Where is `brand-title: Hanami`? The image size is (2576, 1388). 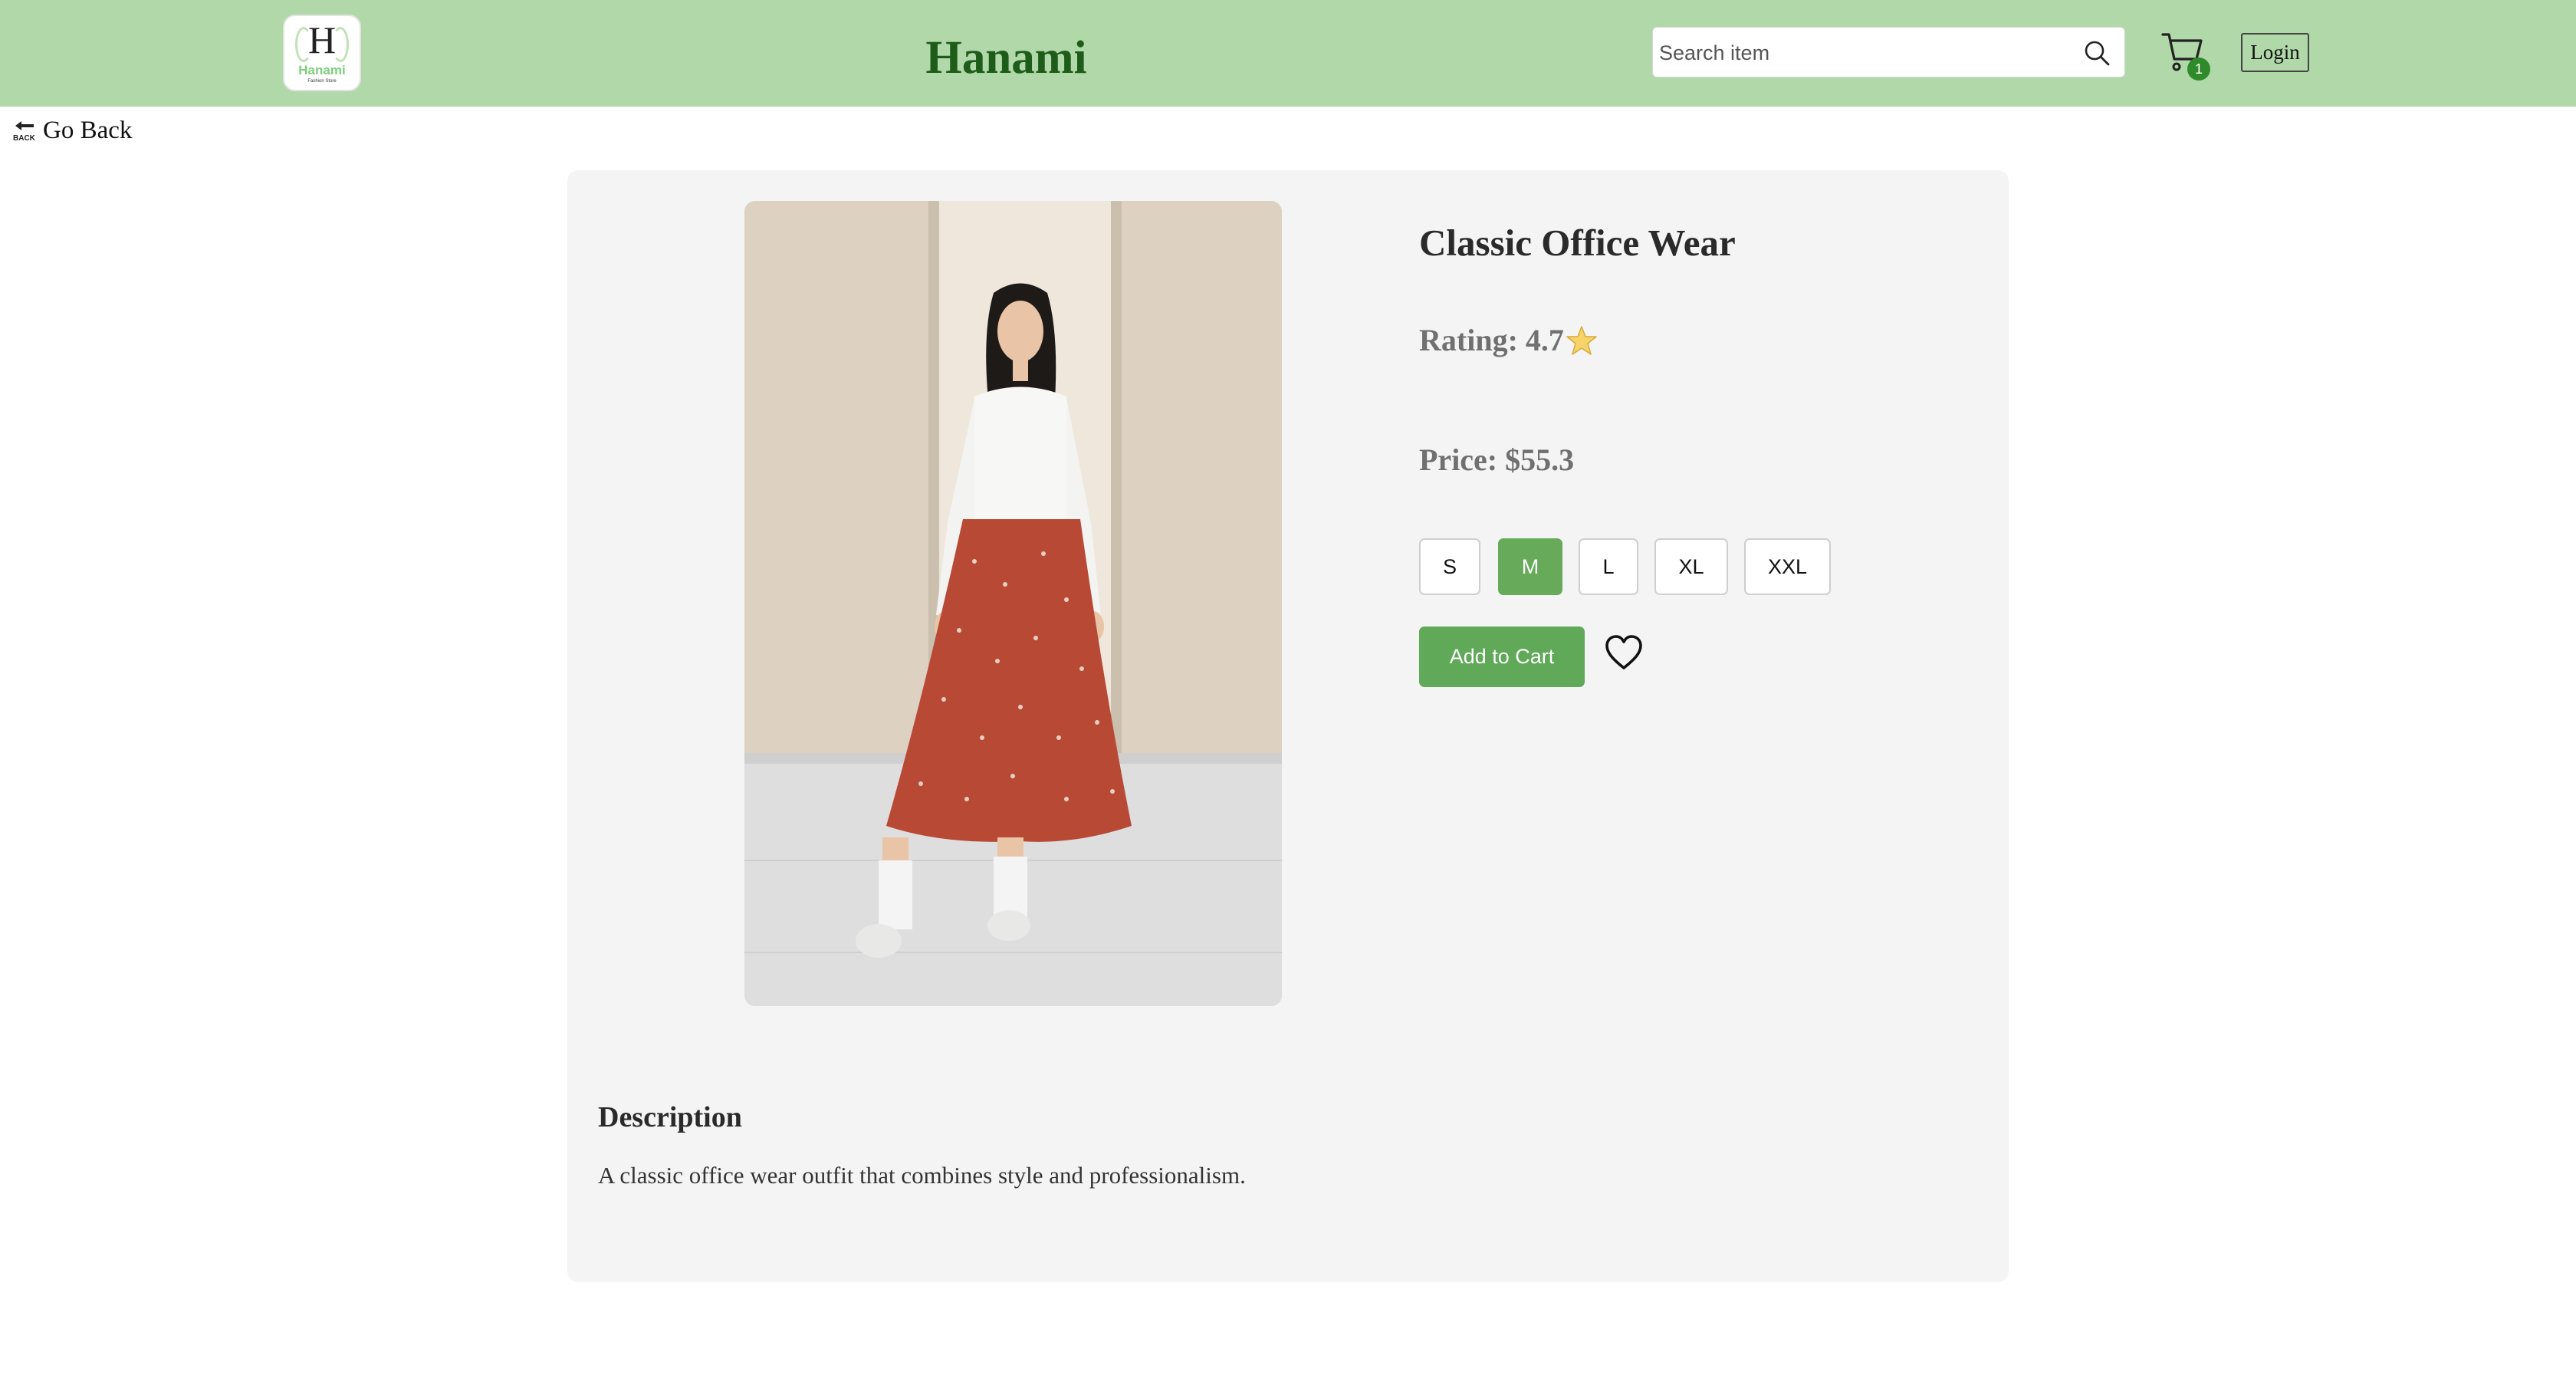
brand-title: Hanami is located at coordinates (1006, 58).